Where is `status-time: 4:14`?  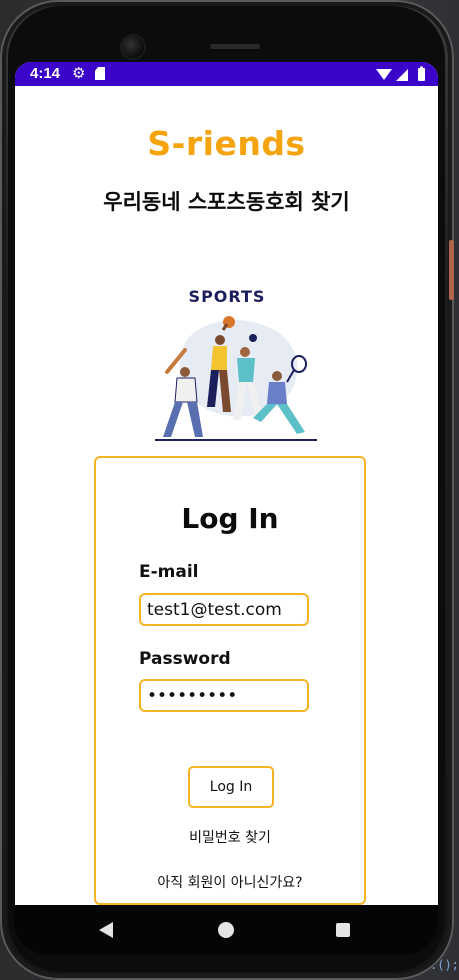
status-time: 4:14 is located at coordinates (45, 73).